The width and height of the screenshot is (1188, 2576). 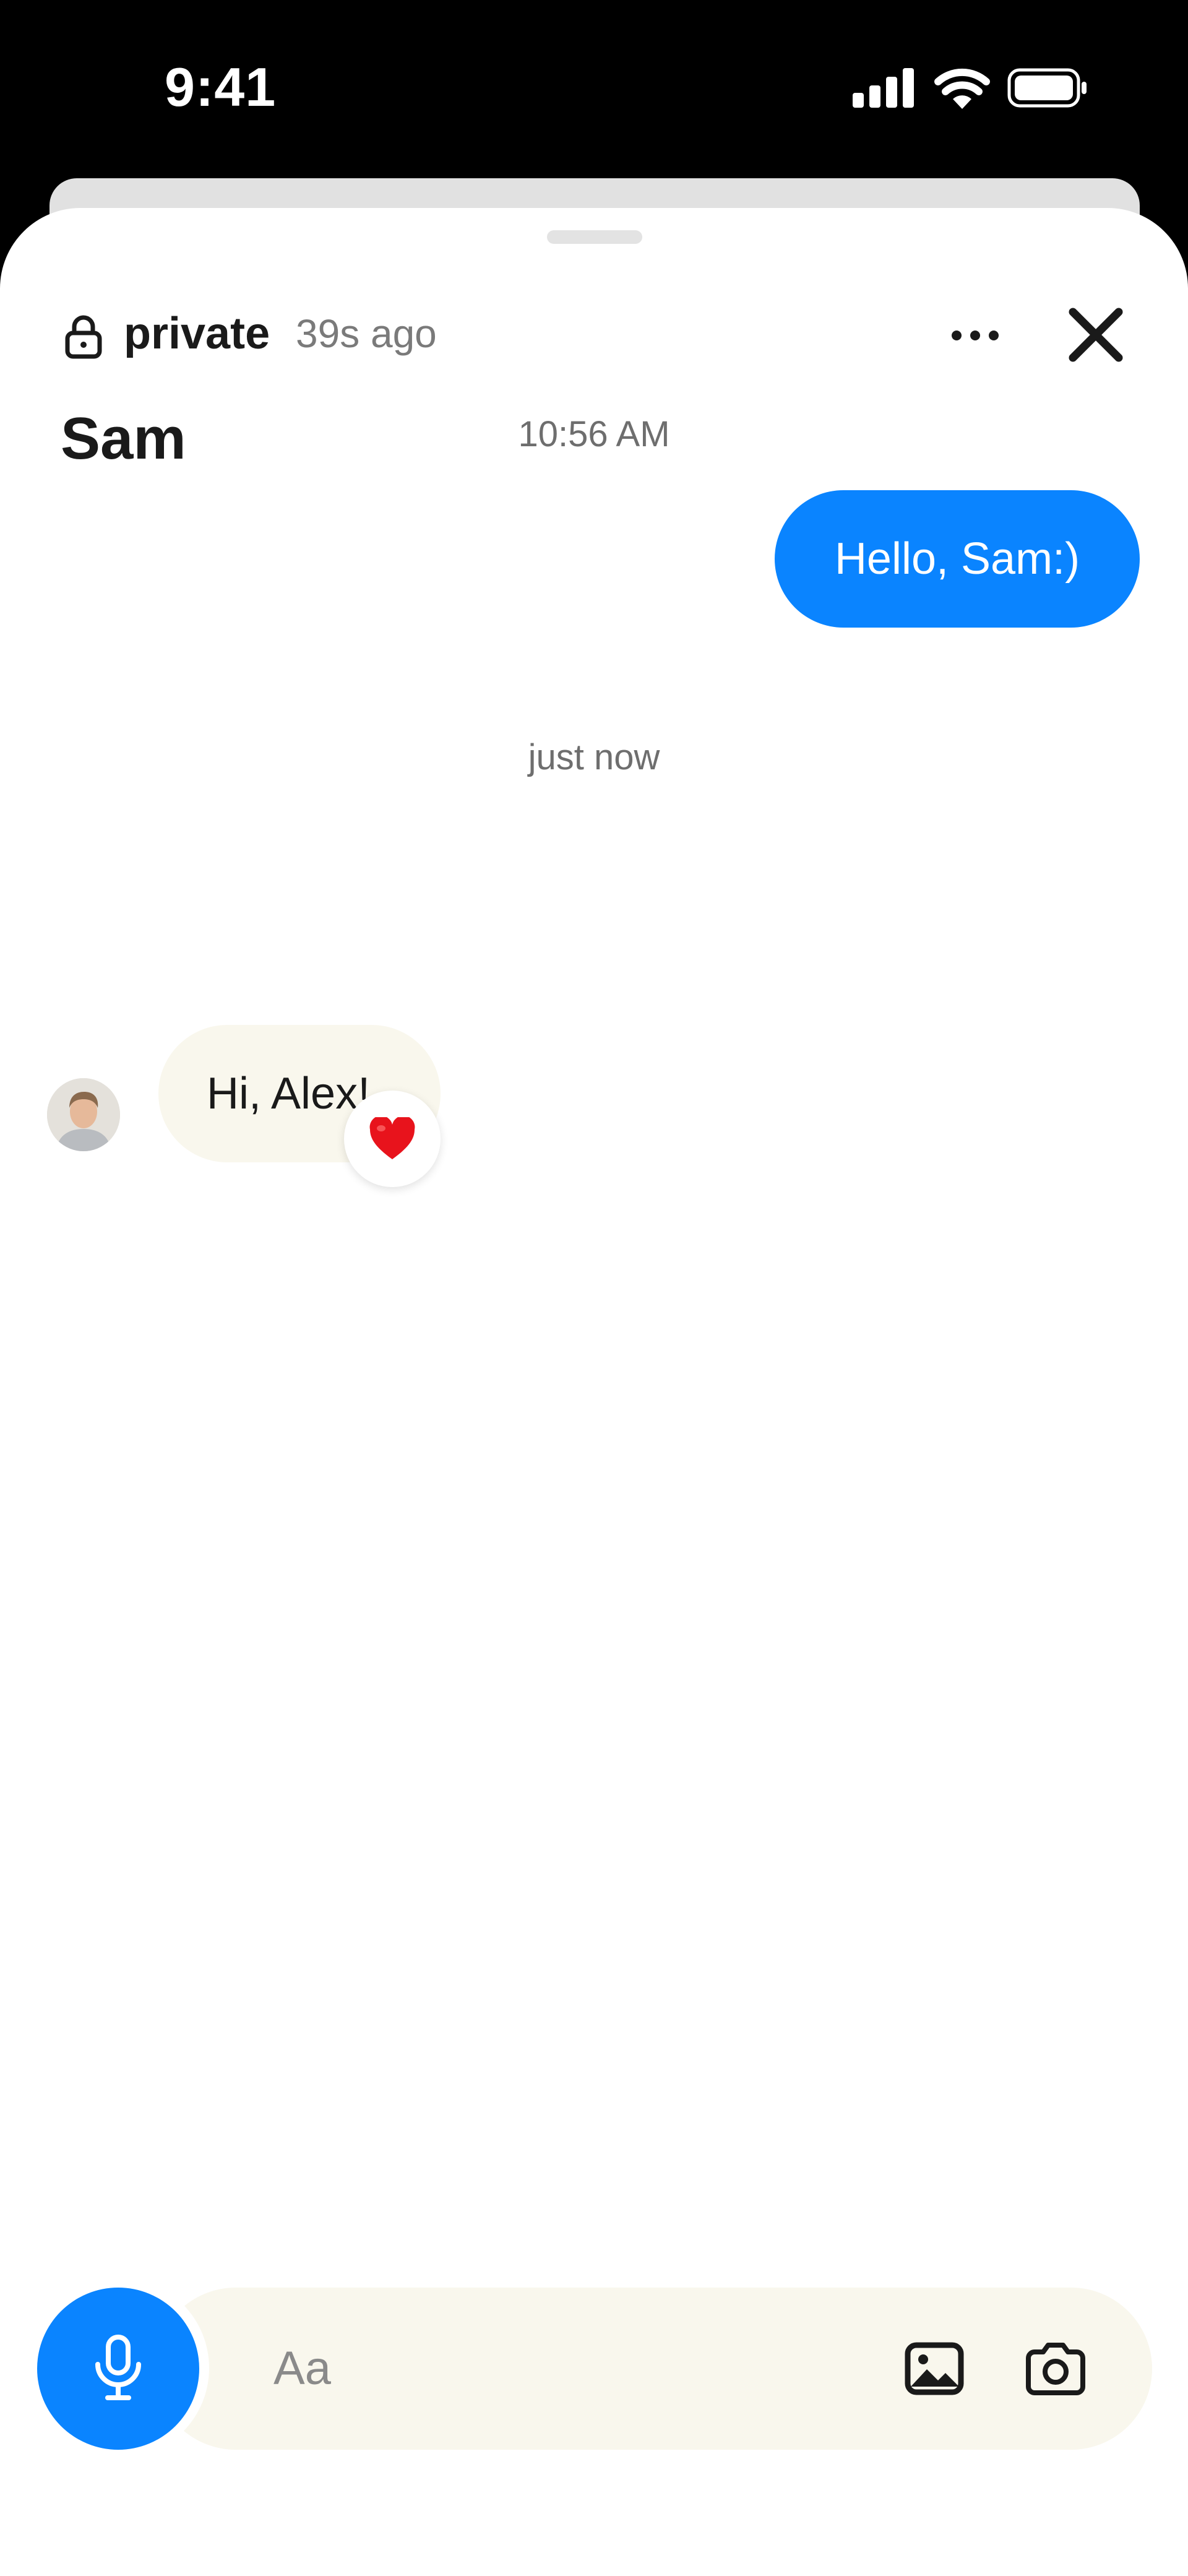 What do you see at coordinates (594, 757) in the screenshot?
I see `message-timestamp: just now` at bounding box center [594, 757].